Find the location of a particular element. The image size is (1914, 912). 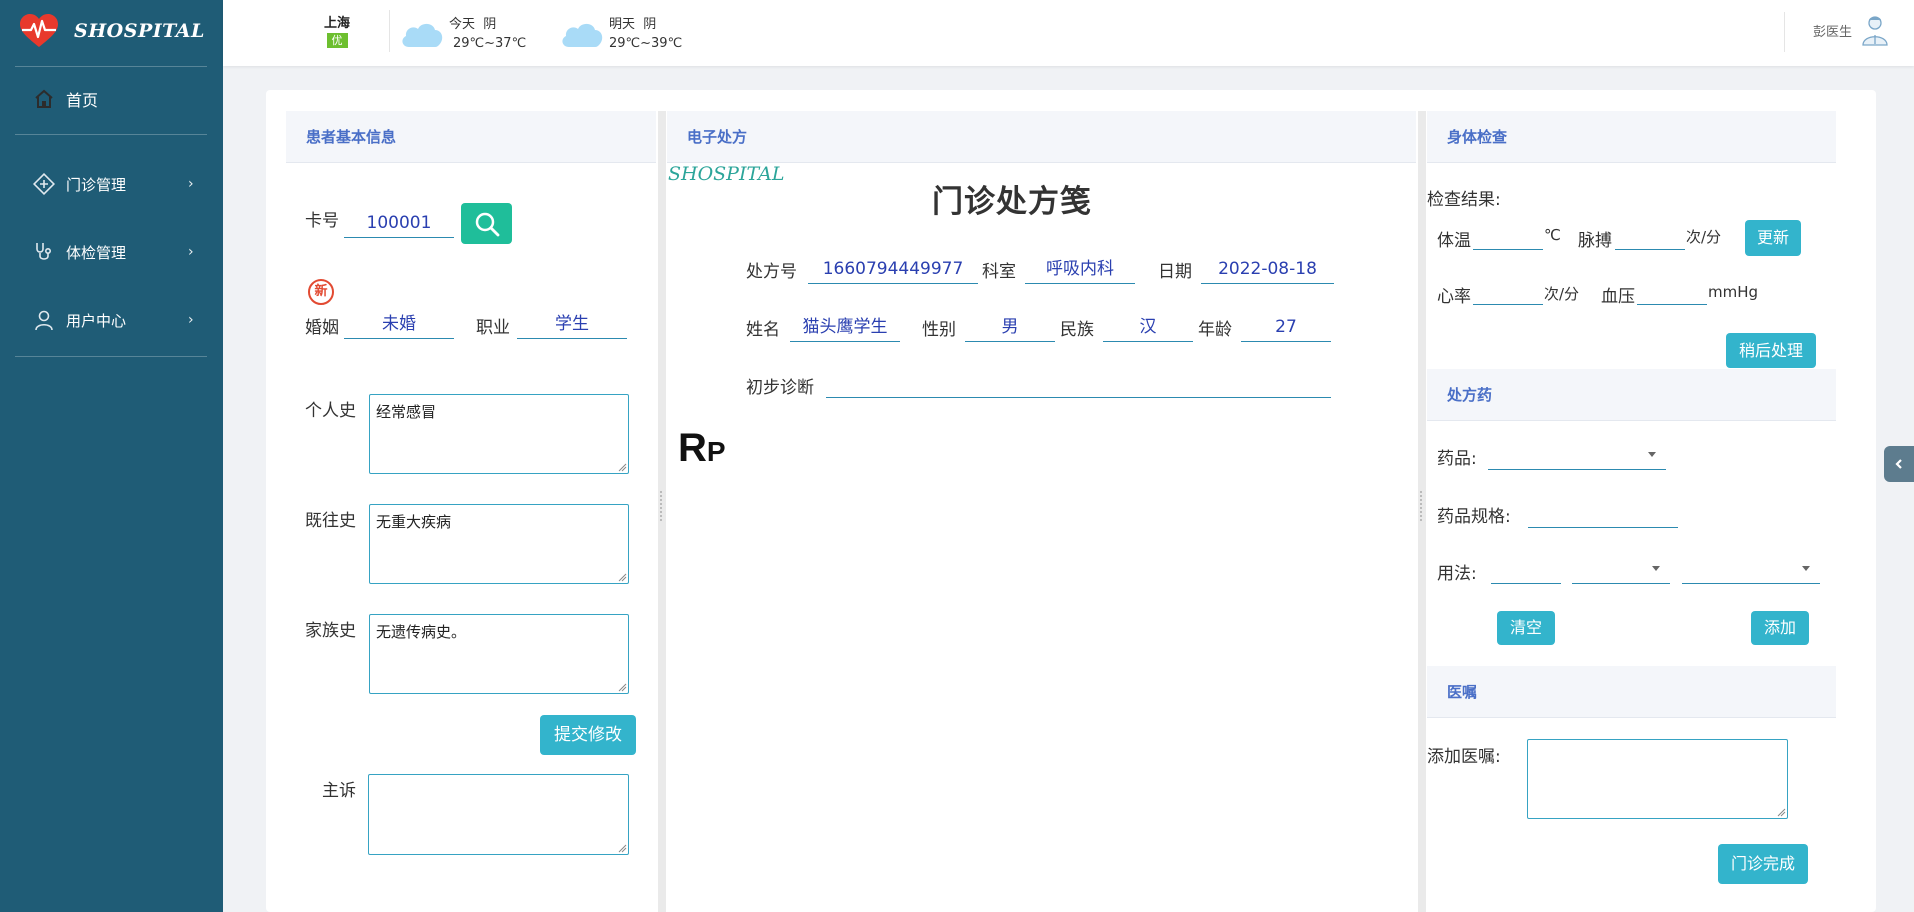

heart-pulse-icon is located at coordinates (39, 30).